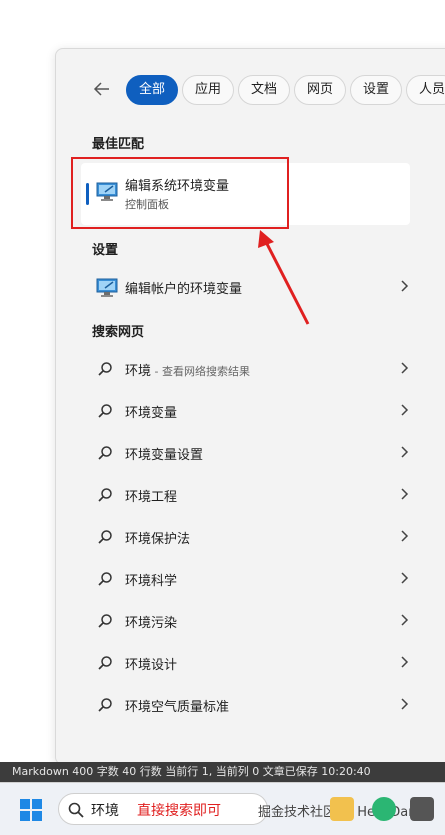 This screenshot has width=445, height=835. I want to click on web-search-term: 环境空气质量标准, so click(177, 707).